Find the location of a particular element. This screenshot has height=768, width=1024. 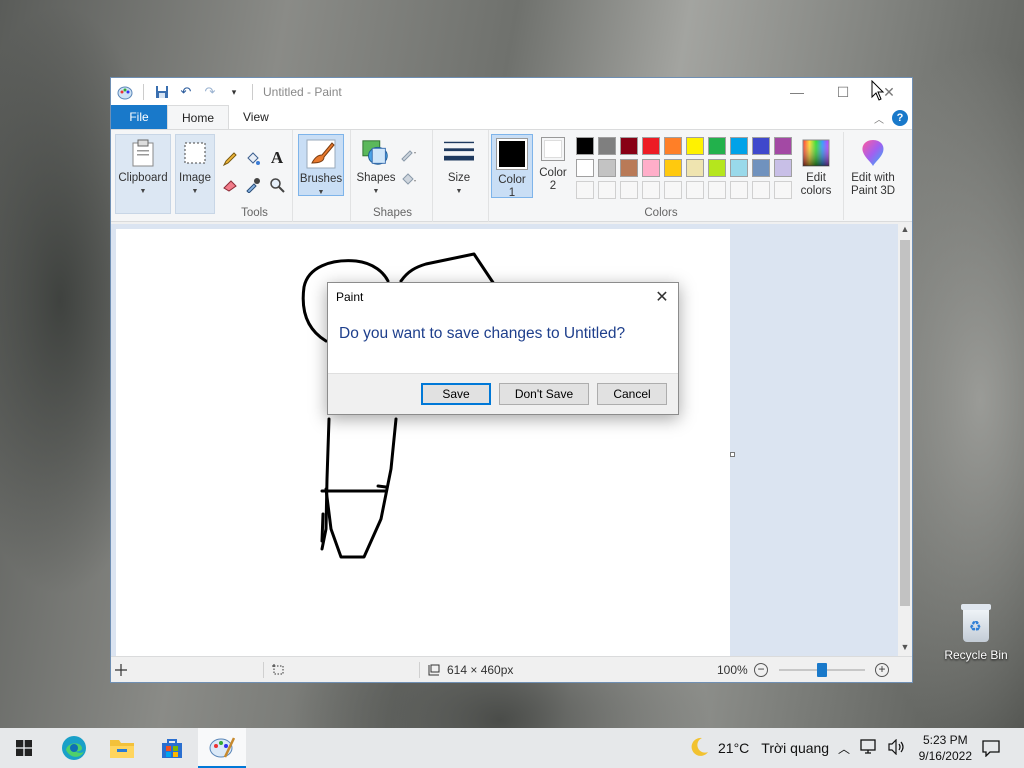

canvas-size-icon is located at coordinates (434, 670).